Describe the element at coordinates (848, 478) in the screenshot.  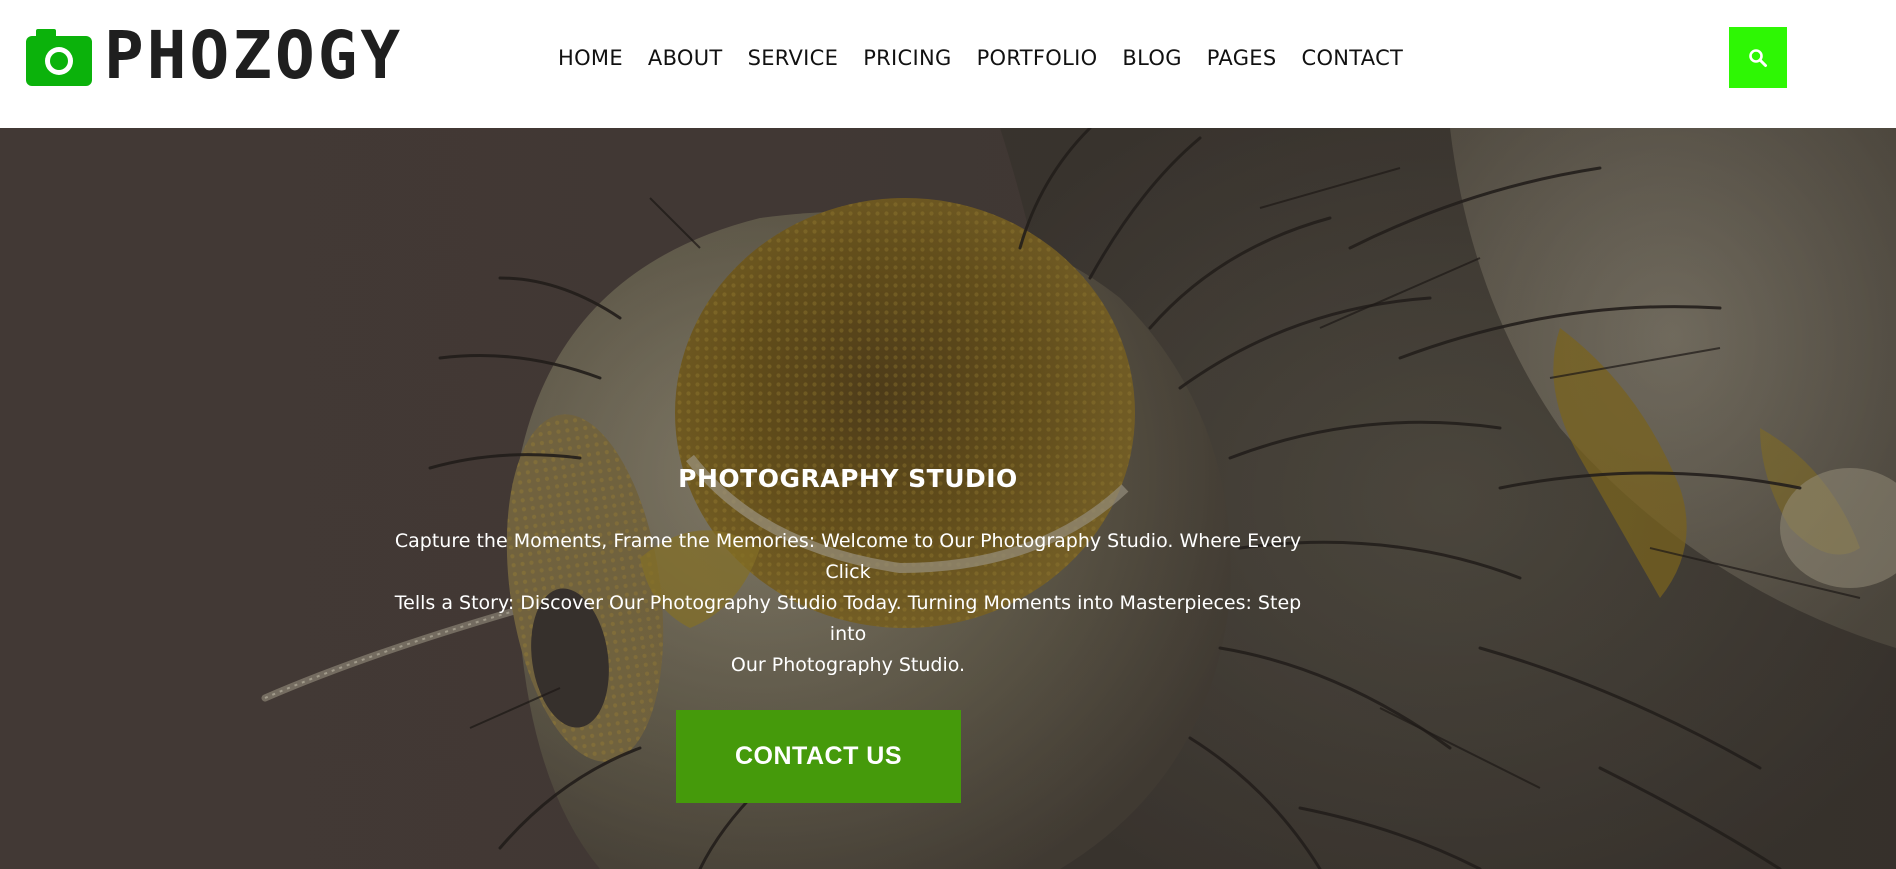
I see `hero-title: PHOTOGRAPHY STUDIO` at that location.